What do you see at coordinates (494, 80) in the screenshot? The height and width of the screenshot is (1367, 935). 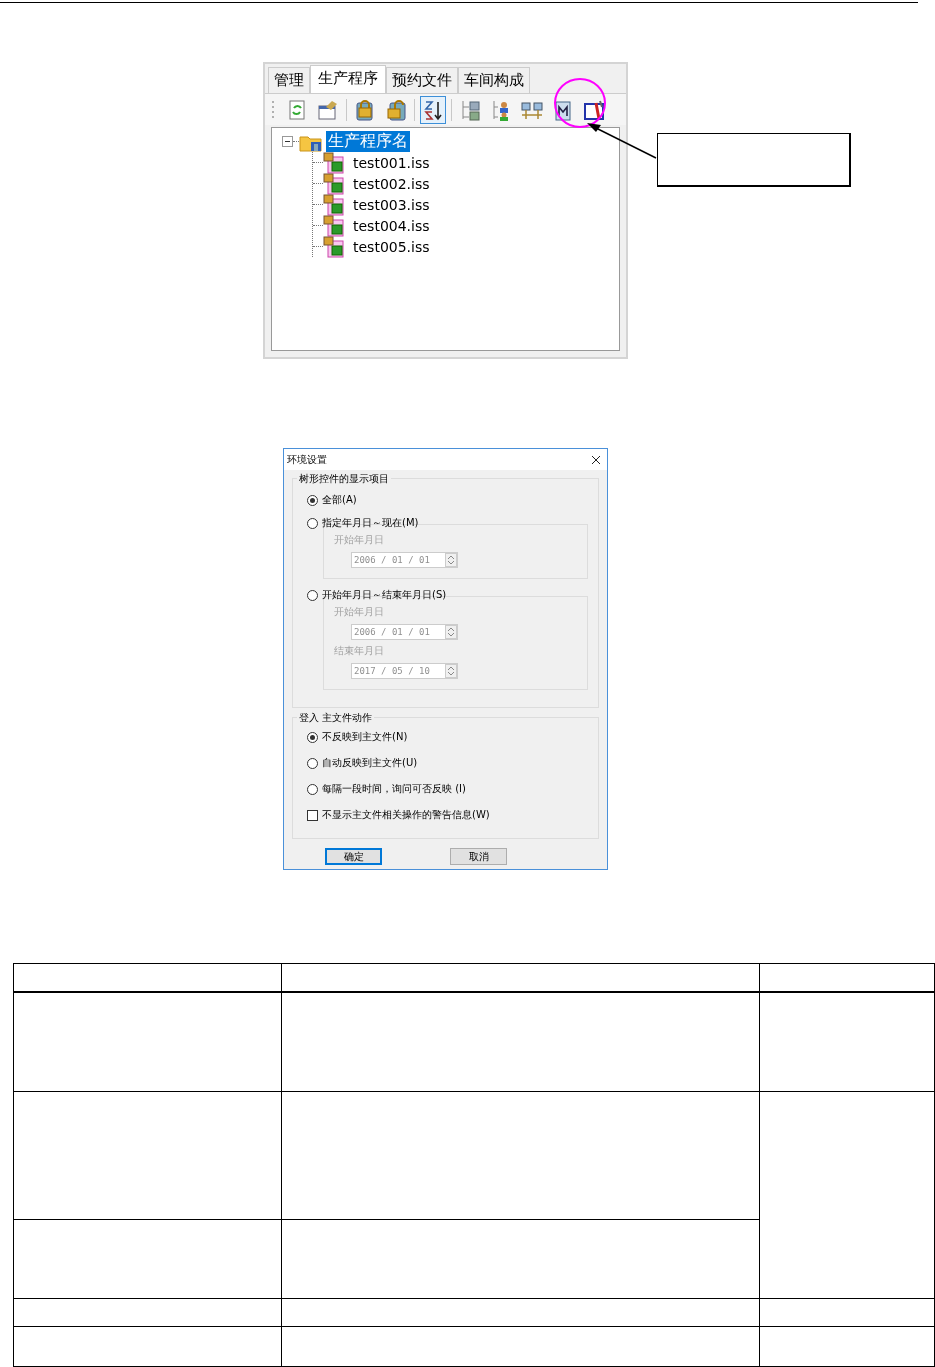 I see `tab: 车间构成` at bounding box center [494, 80].